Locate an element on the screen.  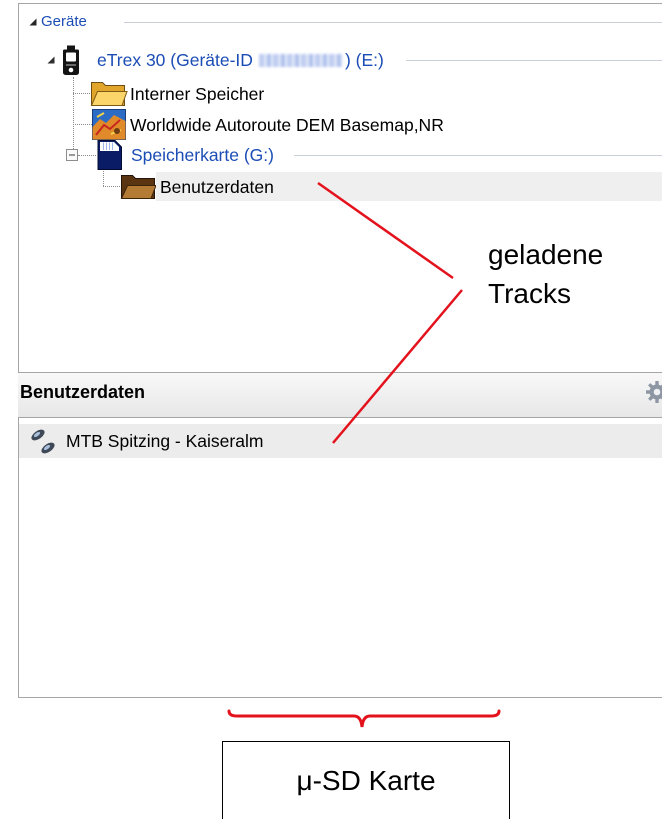
map-icon is located at coordinates (109, 124).